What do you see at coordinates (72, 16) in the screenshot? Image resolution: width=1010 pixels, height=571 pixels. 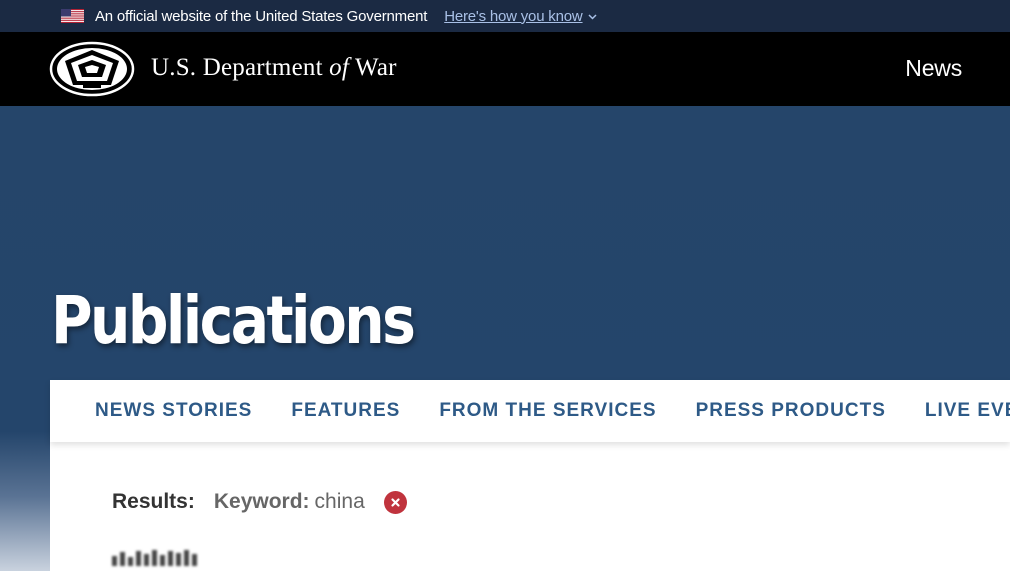 I see `us-flag-icon` at bounding box center [72, 16].